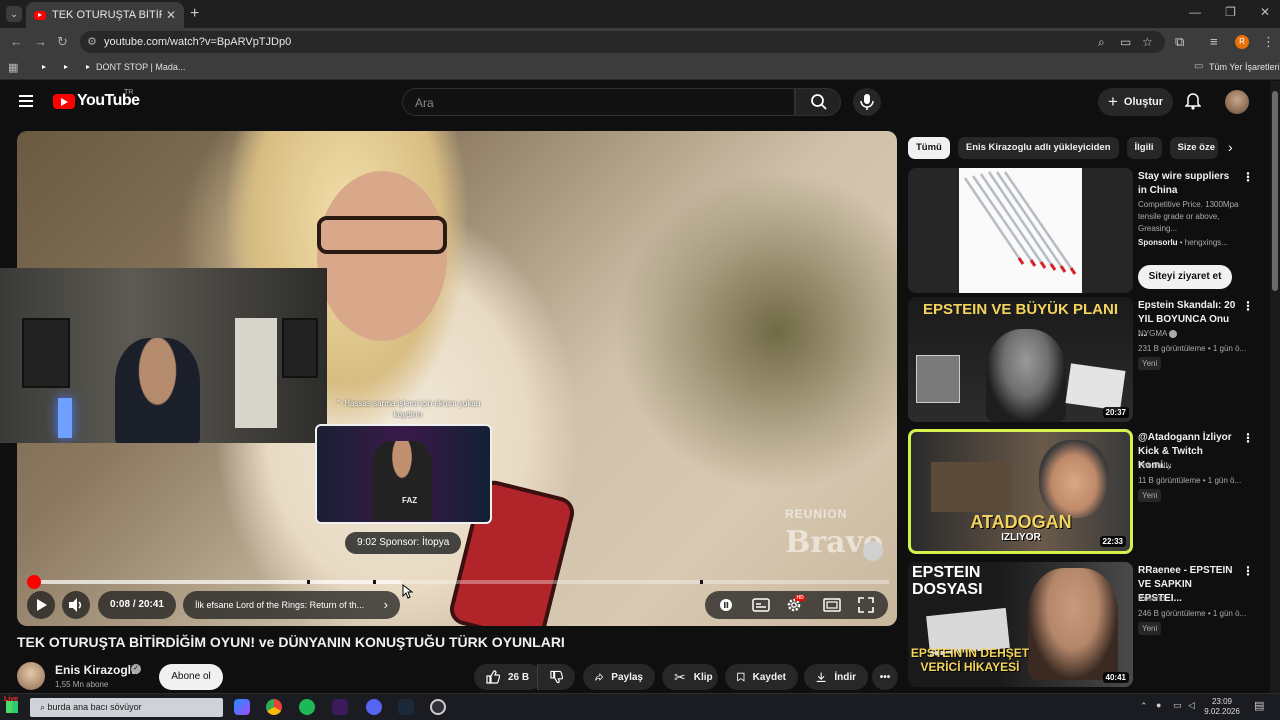 The width and height of the screenshot is (1280, 720). I want to click on duration-badge: 40:41, so click(1115, 677).